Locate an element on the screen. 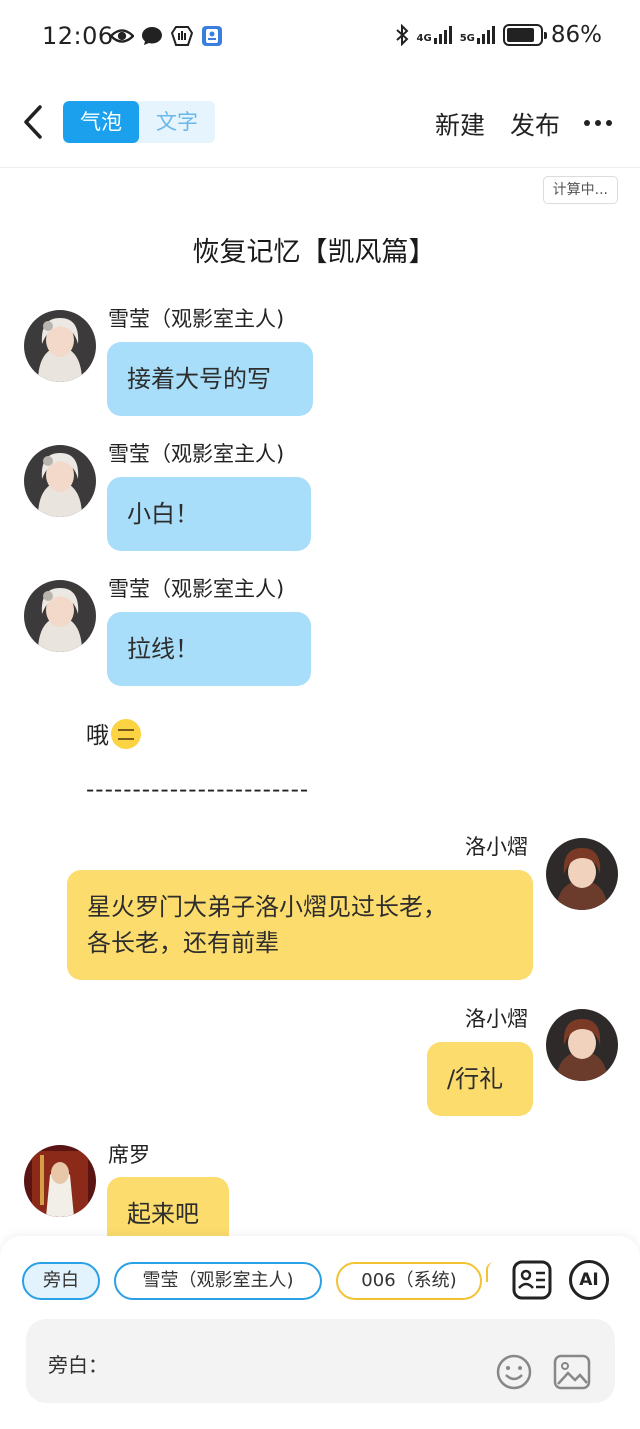 This screenshot has width=640, height=1429. back-arrow-icon is located at coordinates (34, 122).